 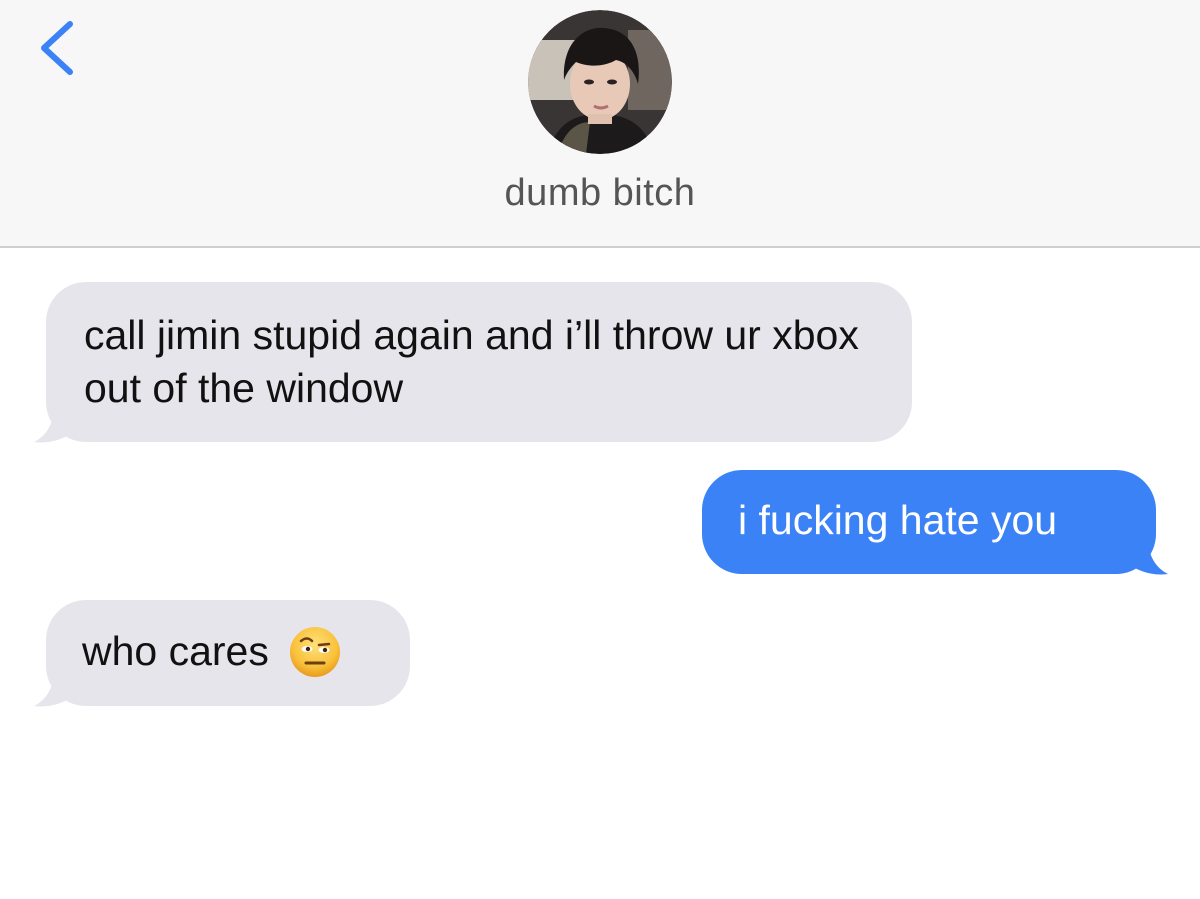 I want to click on message-text: who cares, so click(x=175, y=651).